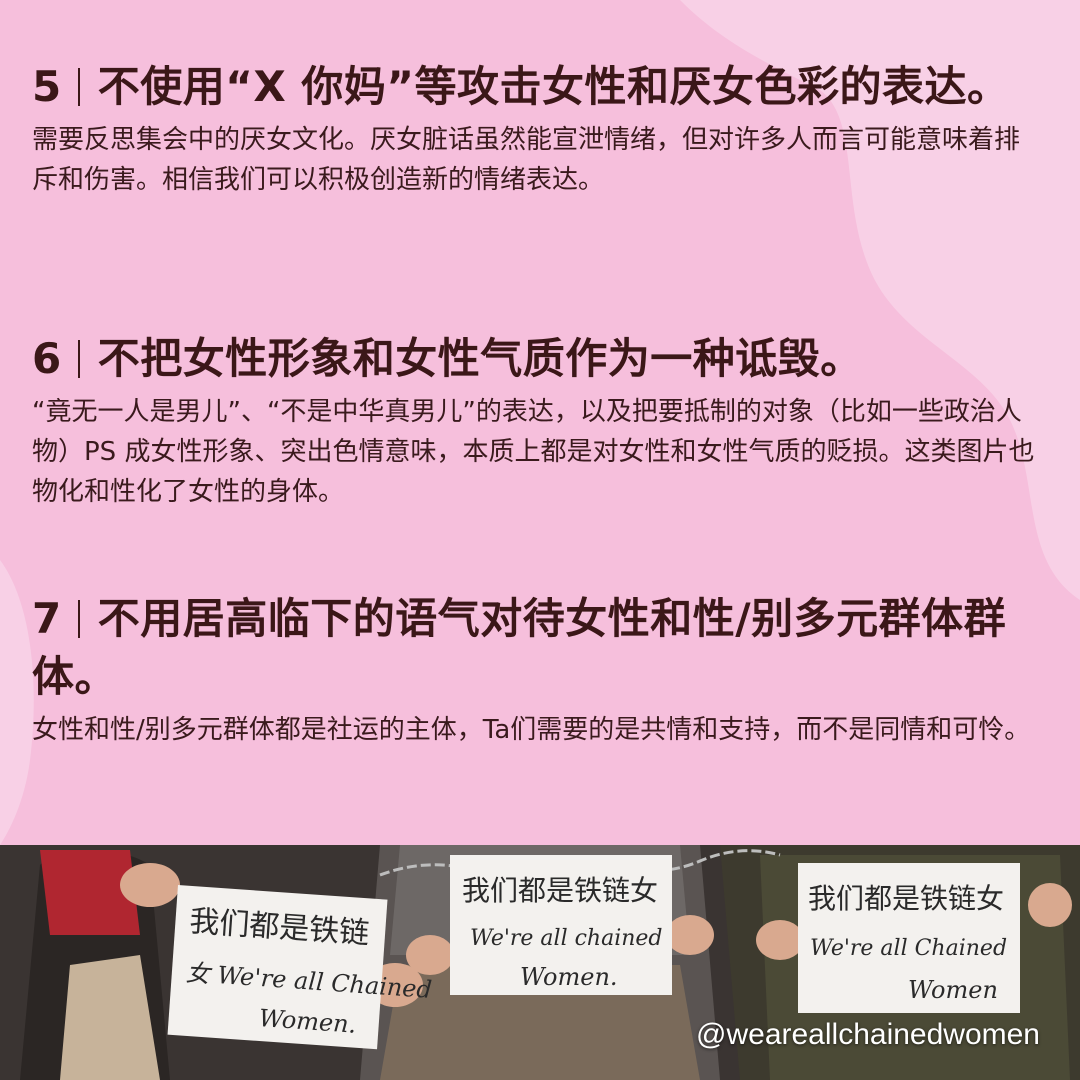 The width and height of the screenshot is (1080, 1080). Describe the element at coordinates (561, 925) in the screenshot. I see `sign-2: 我们都是铁链女 We're all chained Women.` at that location.